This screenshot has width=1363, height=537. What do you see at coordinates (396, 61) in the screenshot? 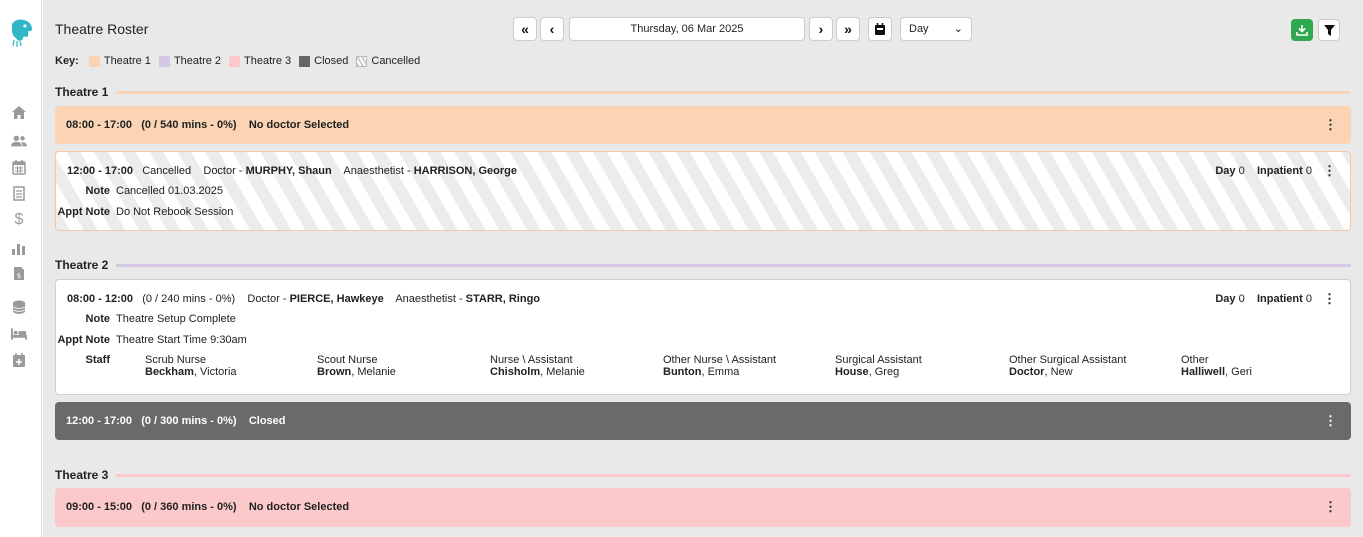
I see `legend-item-label: Cancelled` at bounding box center [396, 61].